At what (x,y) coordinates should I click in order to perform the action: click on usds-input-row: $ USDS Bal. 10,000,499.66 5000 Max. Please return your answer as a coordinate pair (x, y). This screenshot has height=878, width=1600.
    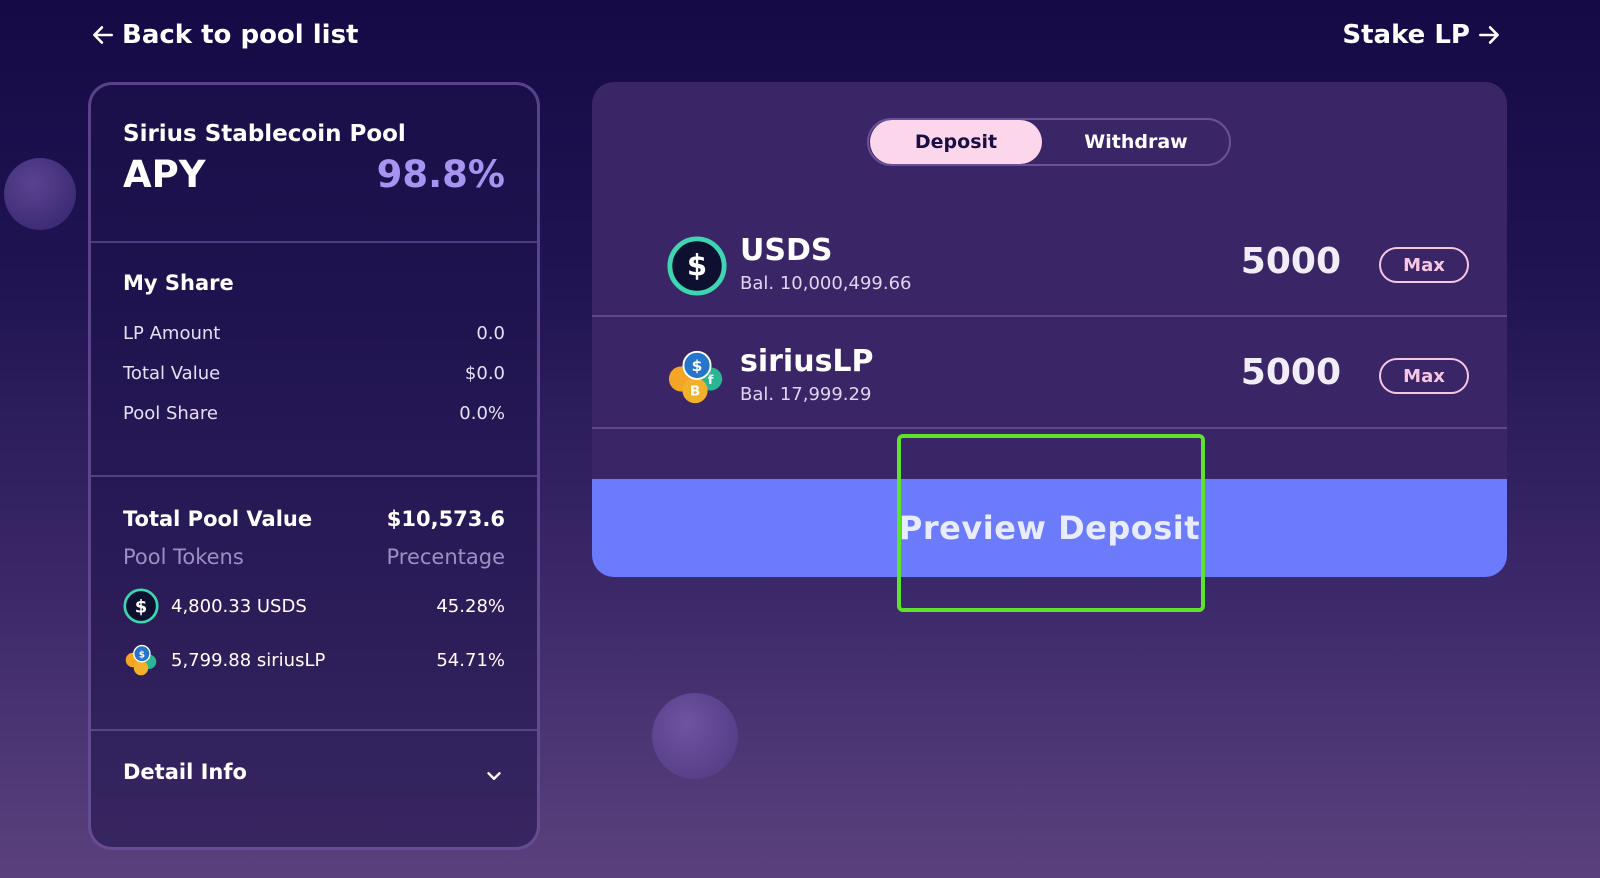
    Looking at the image, I should click on (1049, 267).